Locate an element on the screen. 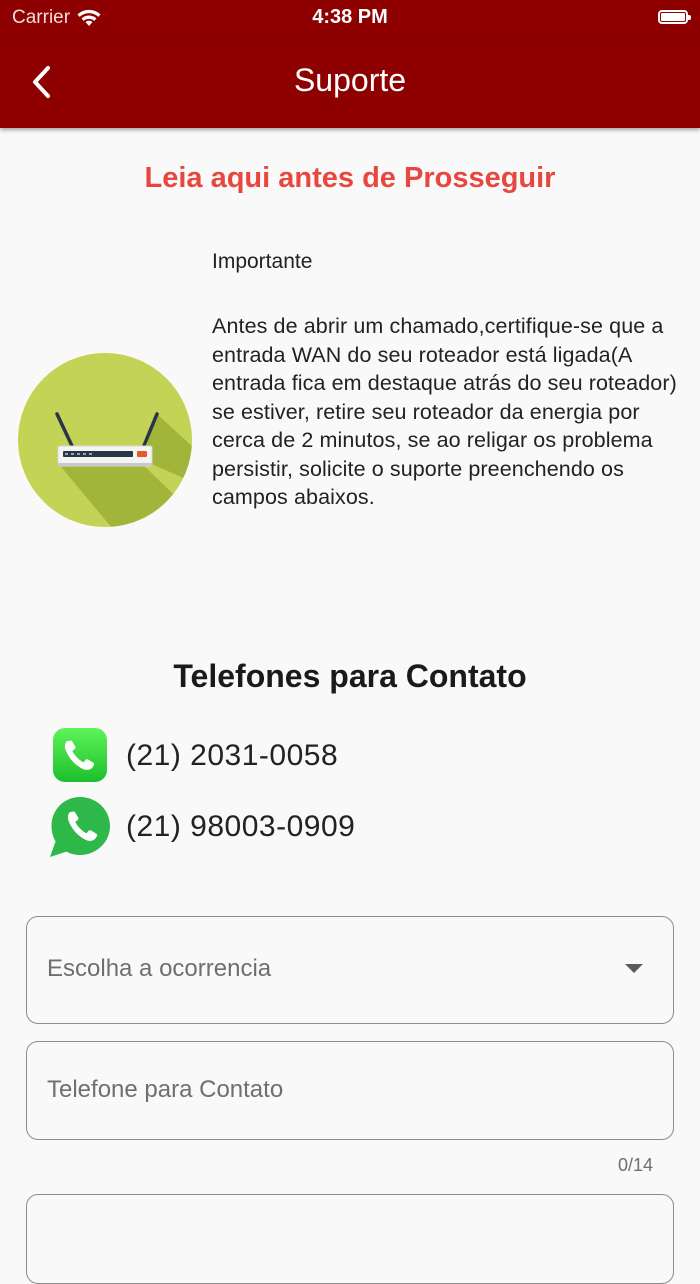 The image size is (700, 1284). occurrence-dropdown: Escolha a ocorrencia is located at coordinates (350, 970).